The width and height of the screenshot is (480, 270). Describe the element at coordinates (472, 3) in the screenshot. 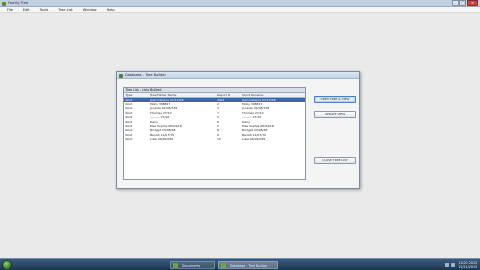

I see `close-button: ✕` at that location.